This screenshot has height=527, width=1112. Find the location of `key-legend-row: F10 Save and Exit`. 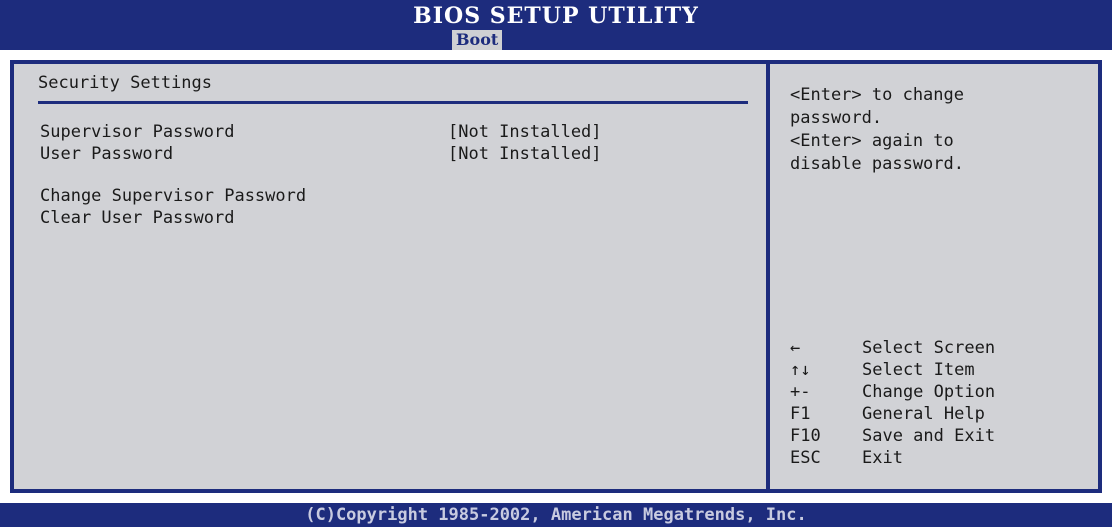

key-legend-row: F10 Save and Exit is located at coordinates (940, 436).